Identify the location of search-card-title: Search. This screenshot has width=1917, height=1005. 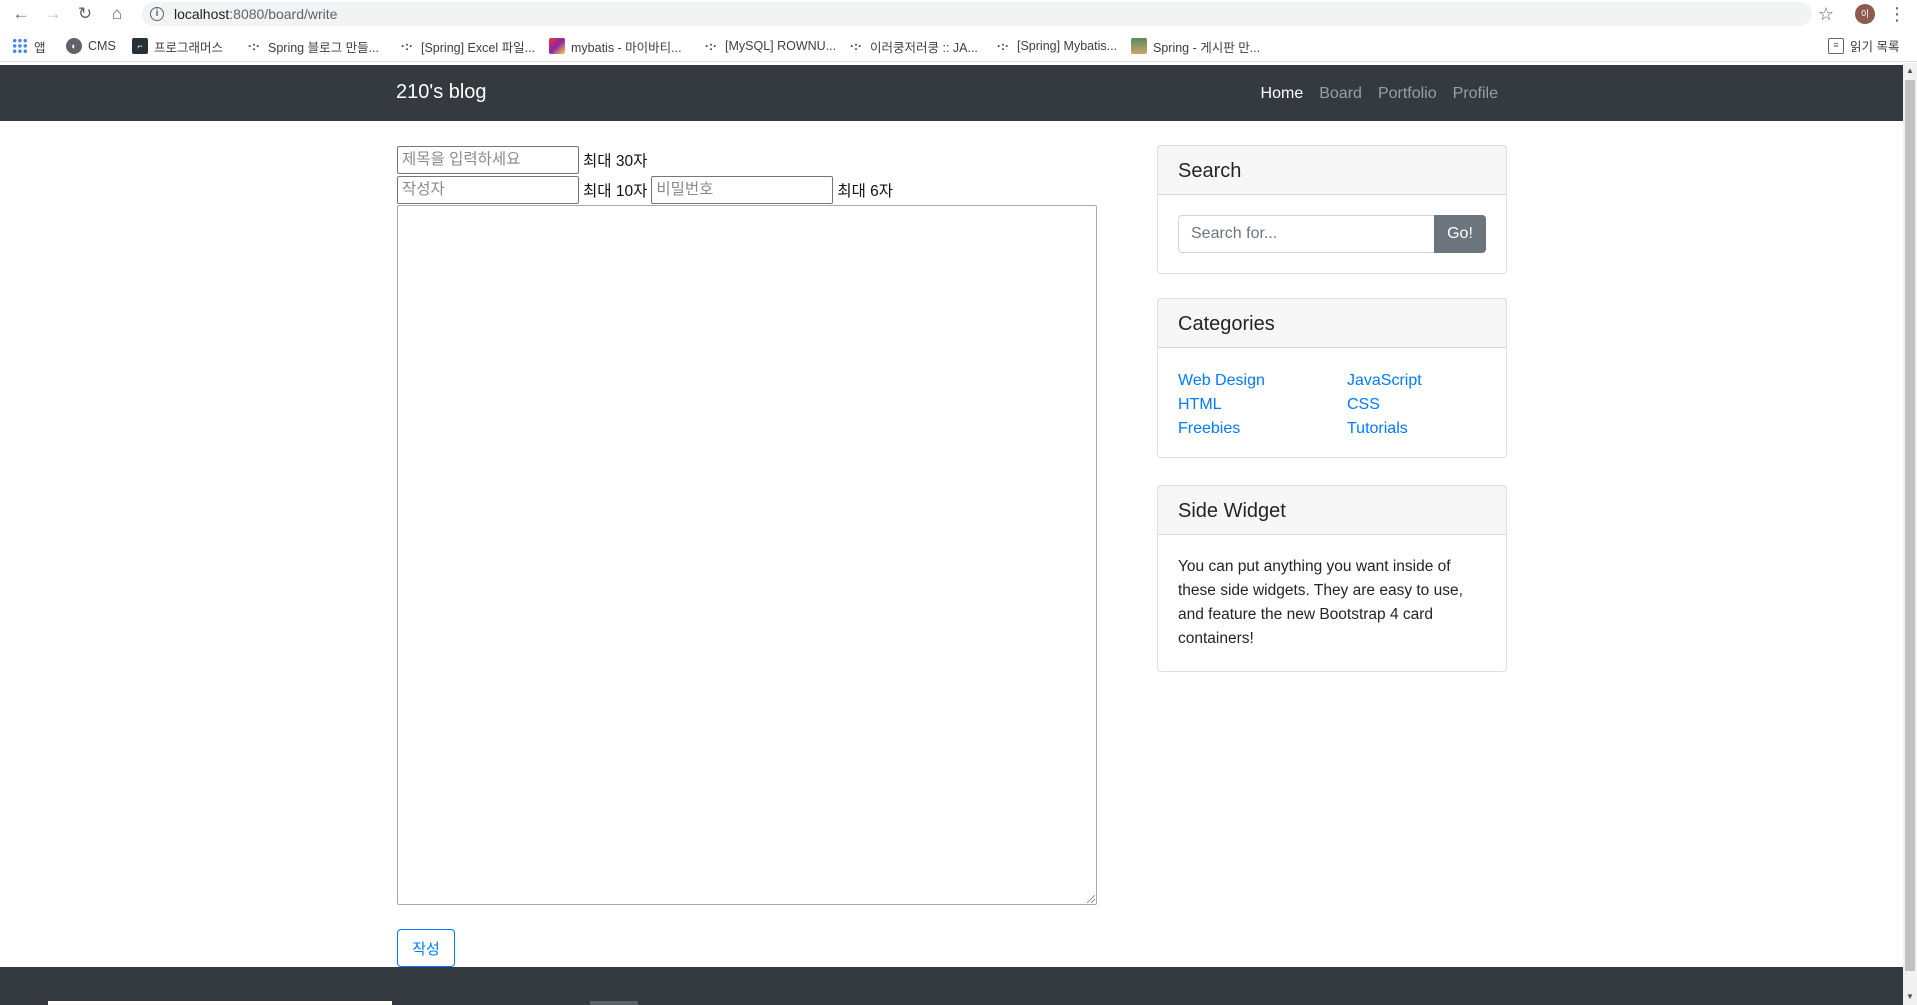
(1332, 170).